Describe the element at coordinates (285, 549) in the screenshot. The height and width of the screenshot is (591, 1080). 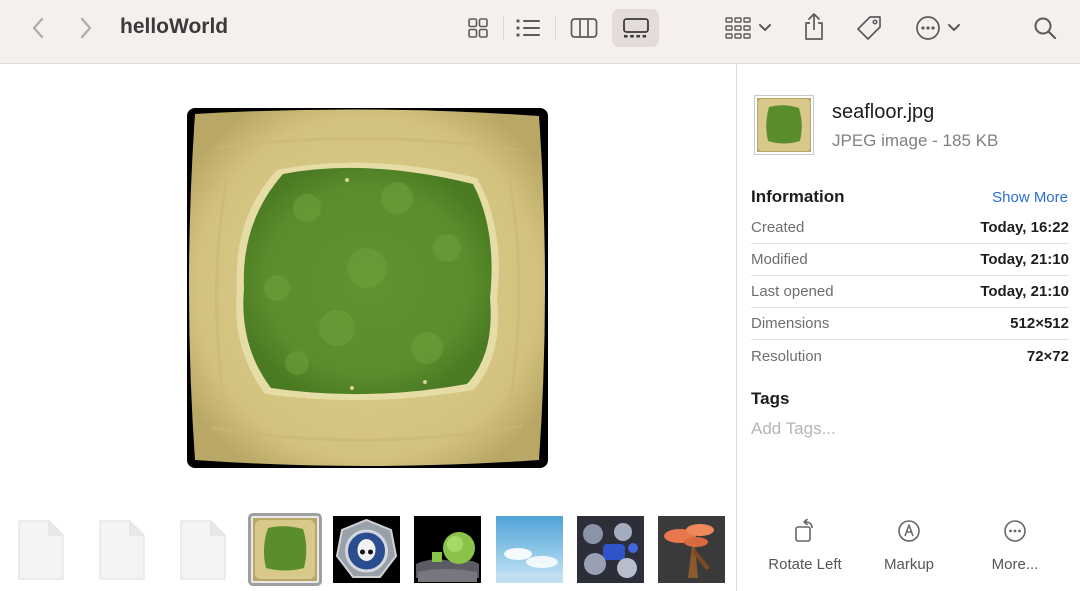
I see `file-thumbnail-seafloor-selected` at that location.